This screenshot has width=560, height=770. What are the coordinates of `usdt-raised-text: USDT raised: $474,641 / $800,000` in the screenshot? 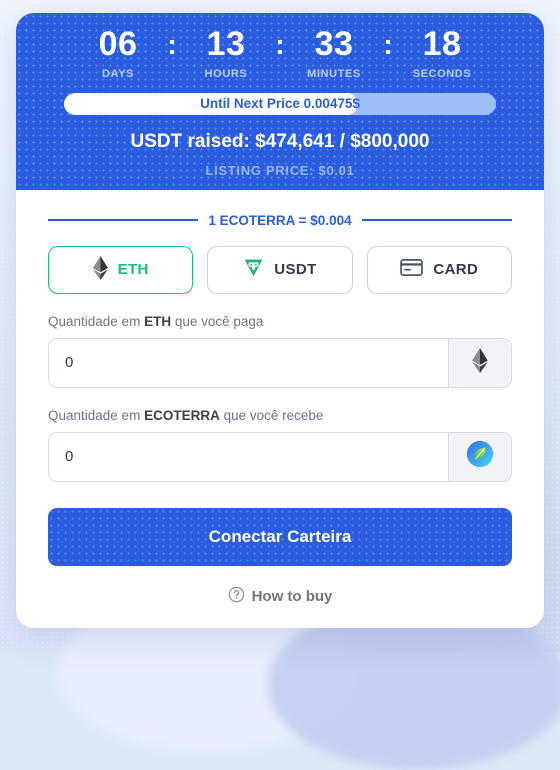 It's located at (280, 141).